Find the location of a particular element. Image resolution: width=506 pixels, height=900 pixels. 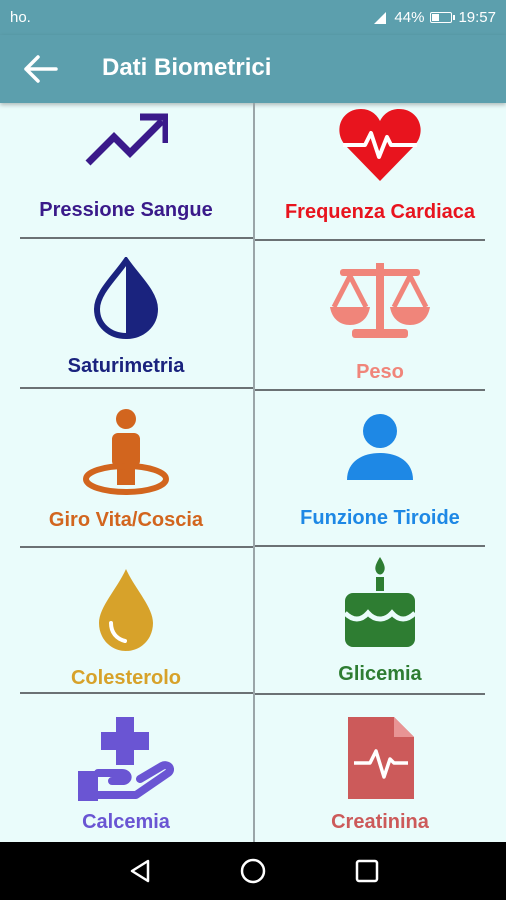

home-circle-icon is located at coordinates (253, 871).